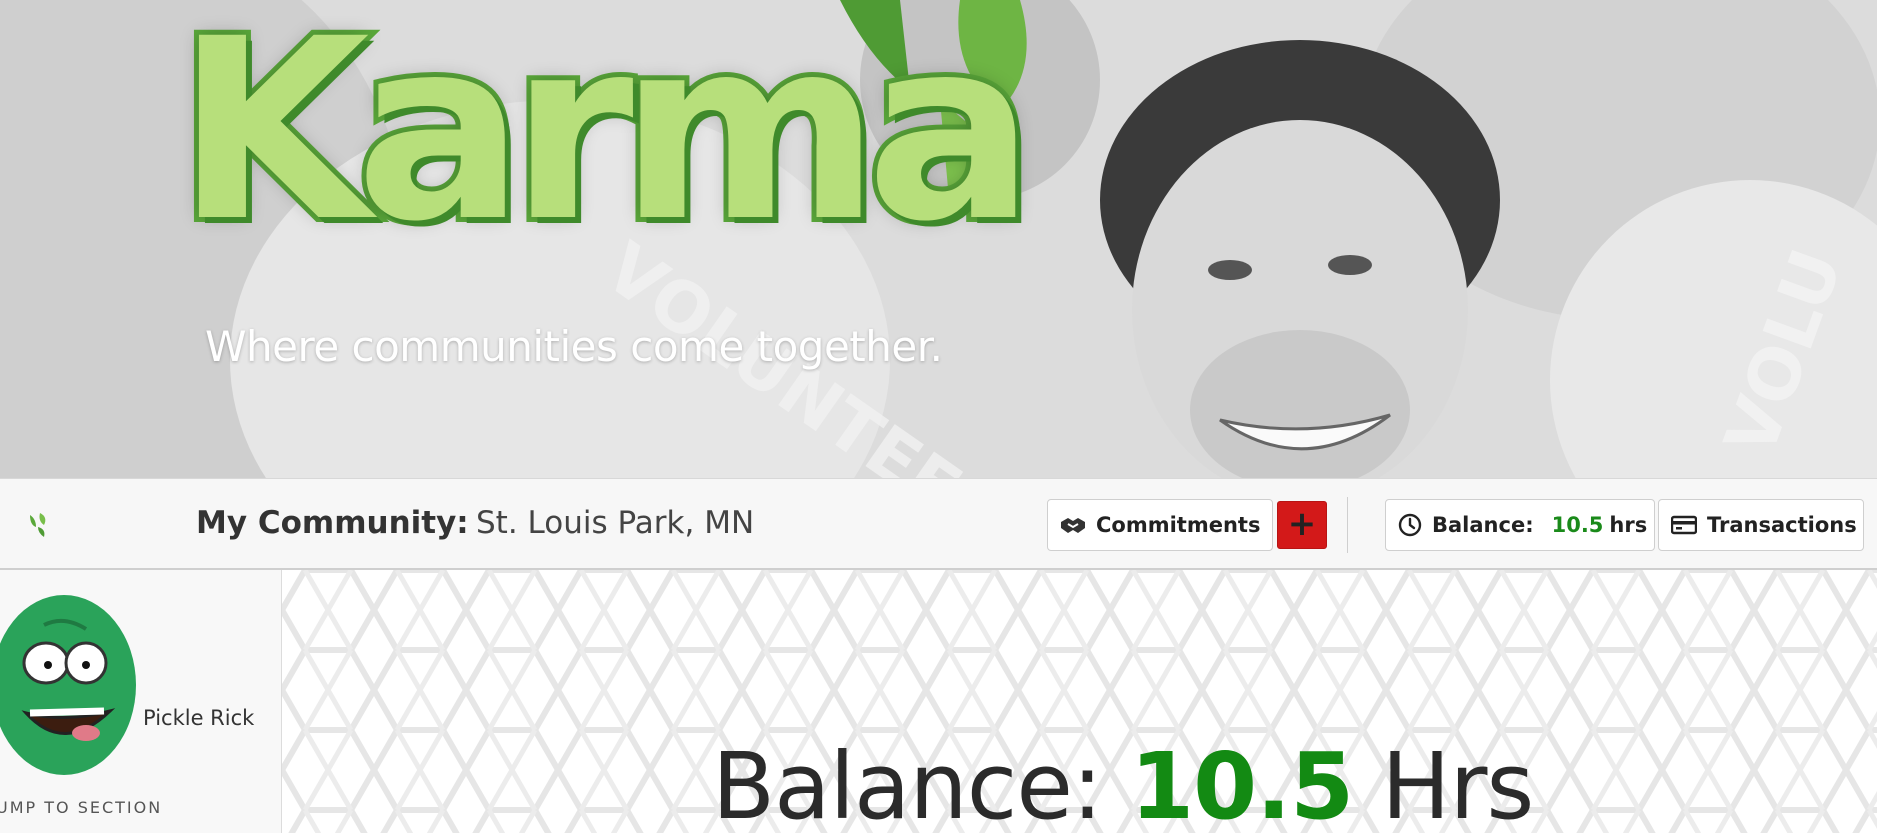 The image size is (1877, 833). I want to click on handshake-icon, so click(1073, 525).